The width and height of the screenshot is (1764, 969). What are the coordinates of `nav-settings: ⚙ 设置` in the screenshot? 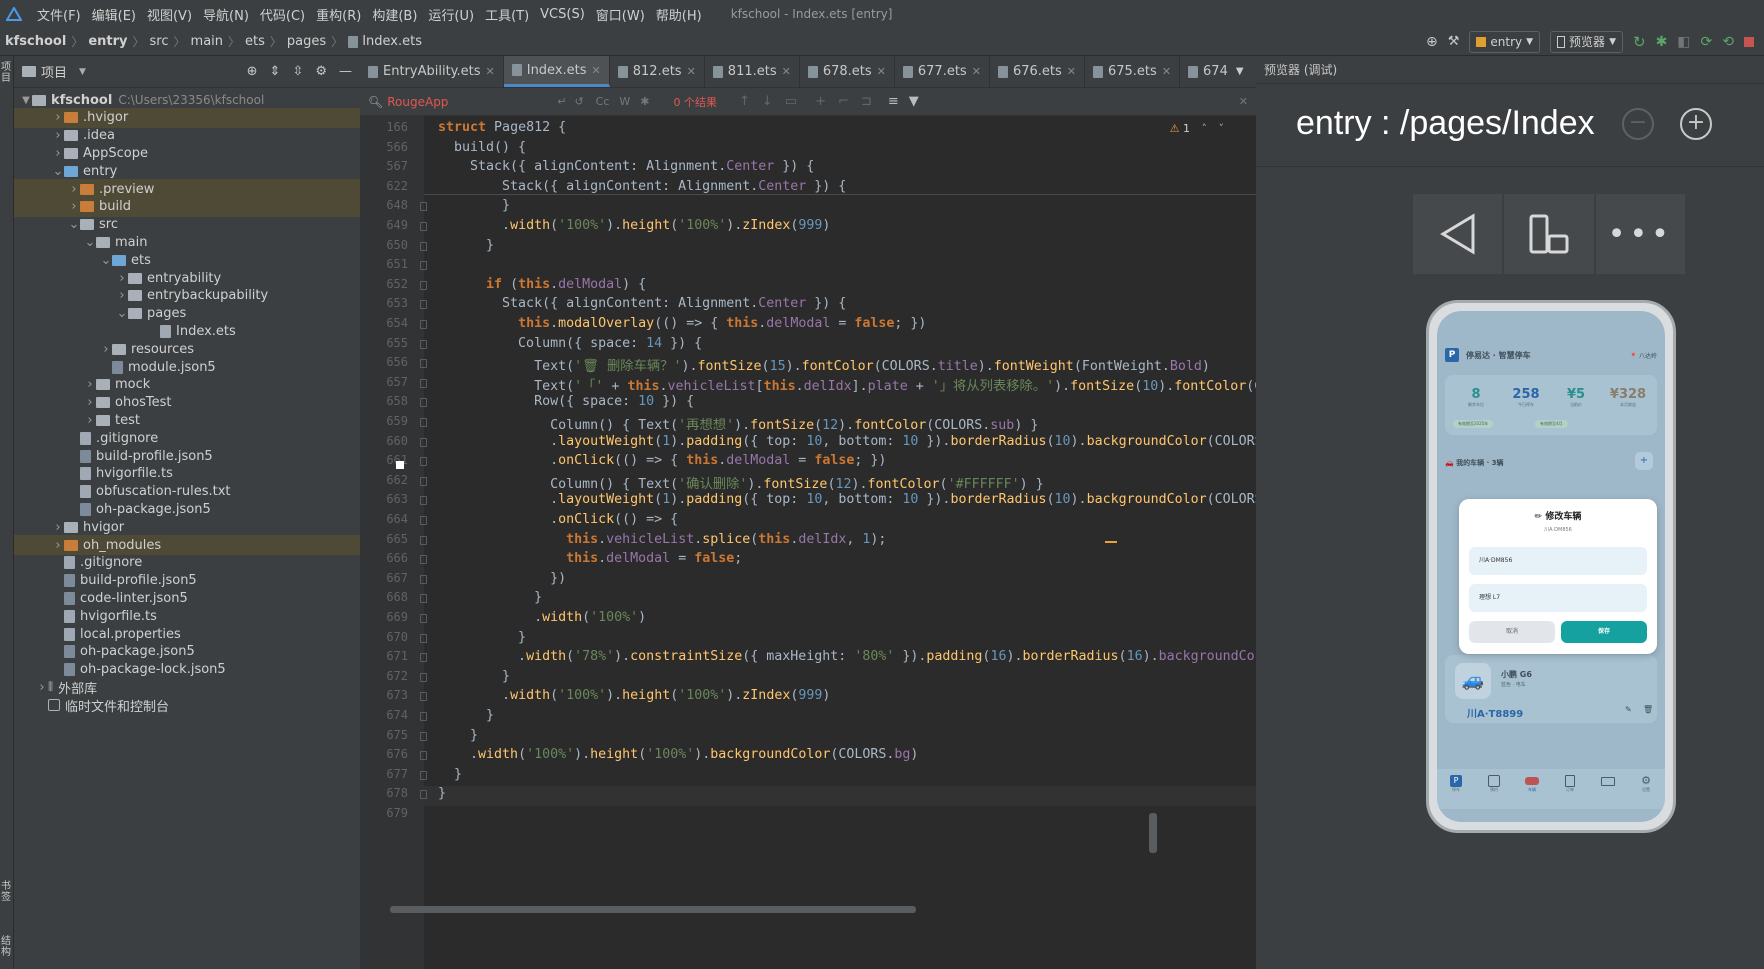 It's located at (1646, 789).